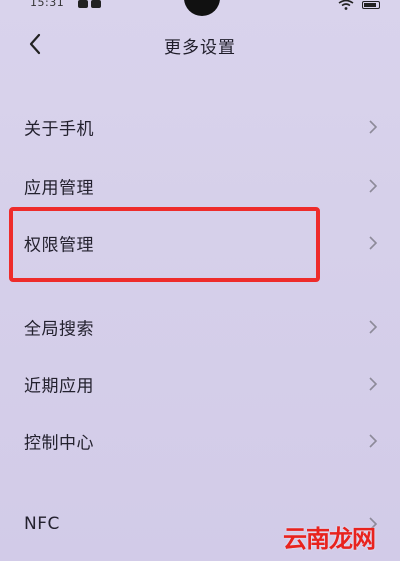 Image resolution: width=400 pixels, height=561 pixels. What do you see at coordinates (89, 4) in the screenshot?
I see `notification-icons` at bounding box center [89, 4].